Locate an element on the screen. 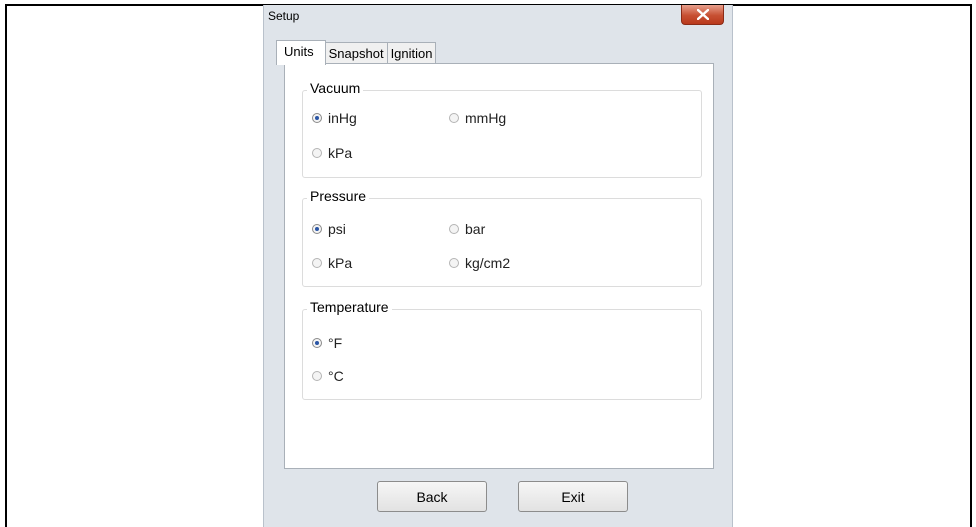 This screenshot has width=976, height=527. radio-label: °C is located at coordinates (336, 376).